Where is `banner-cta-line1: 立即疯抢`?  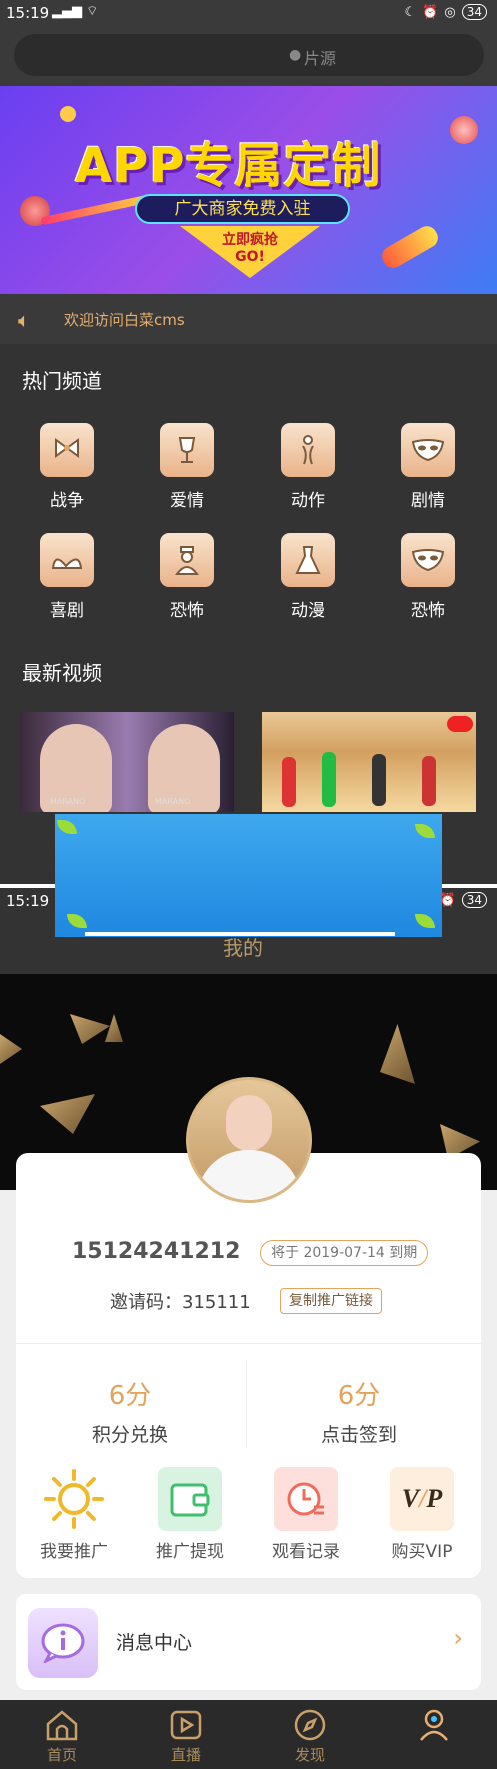 banner-cta-line1: 立即疯抢 is located at coordinates (250, 240).